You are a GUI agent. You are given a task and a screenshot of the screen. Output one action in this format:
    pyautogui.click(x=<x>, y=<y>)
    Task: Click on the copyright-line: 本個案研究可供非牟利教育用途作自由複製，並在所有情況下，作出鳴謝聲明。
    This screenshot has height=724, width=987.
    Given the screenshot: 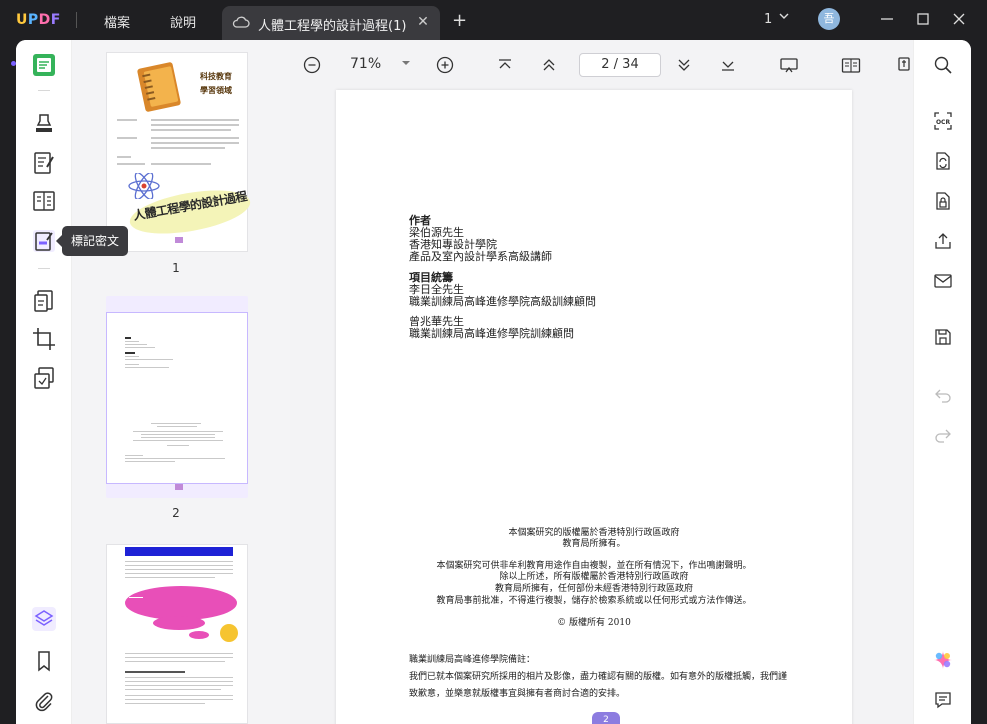 What is the action you would take?
    pyautogui.click(x=594, y=566)
    